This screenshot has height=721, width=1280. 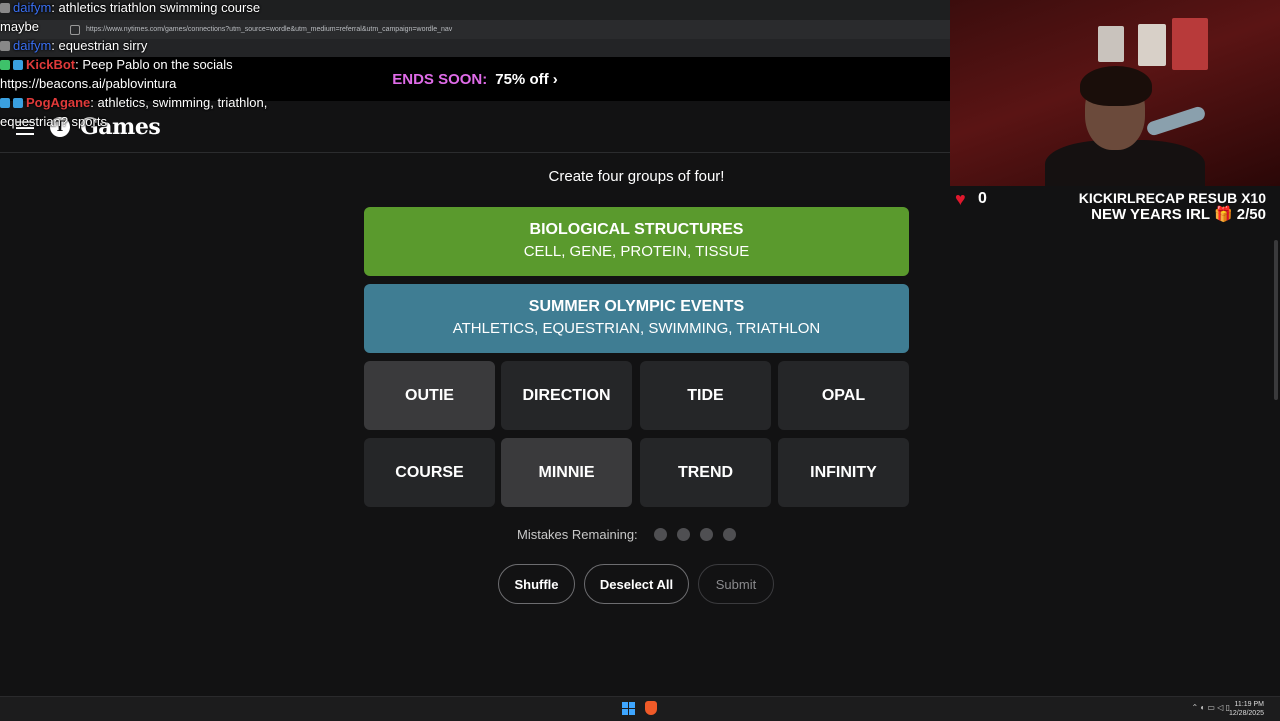 I want to click on streamer-hair, so click(x=1116, y=86).